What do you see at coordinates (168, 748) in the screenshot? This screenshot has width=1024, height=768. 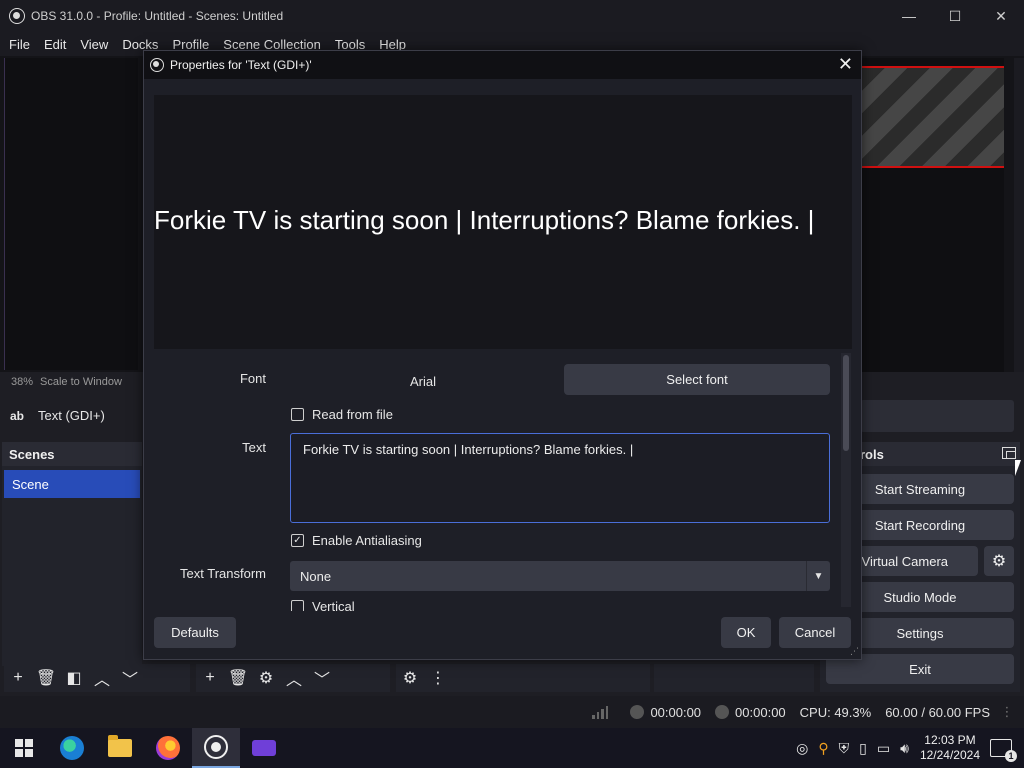 I see `taskbar-firefox` at bounding box center [168, 748].